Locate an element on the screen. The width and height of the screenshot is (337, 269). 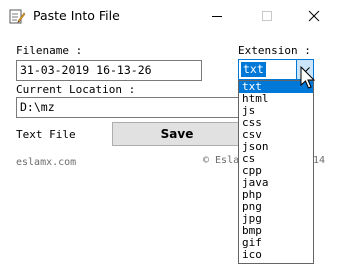
copyright-text-left: © Esla is located at coordinates (221, 160).